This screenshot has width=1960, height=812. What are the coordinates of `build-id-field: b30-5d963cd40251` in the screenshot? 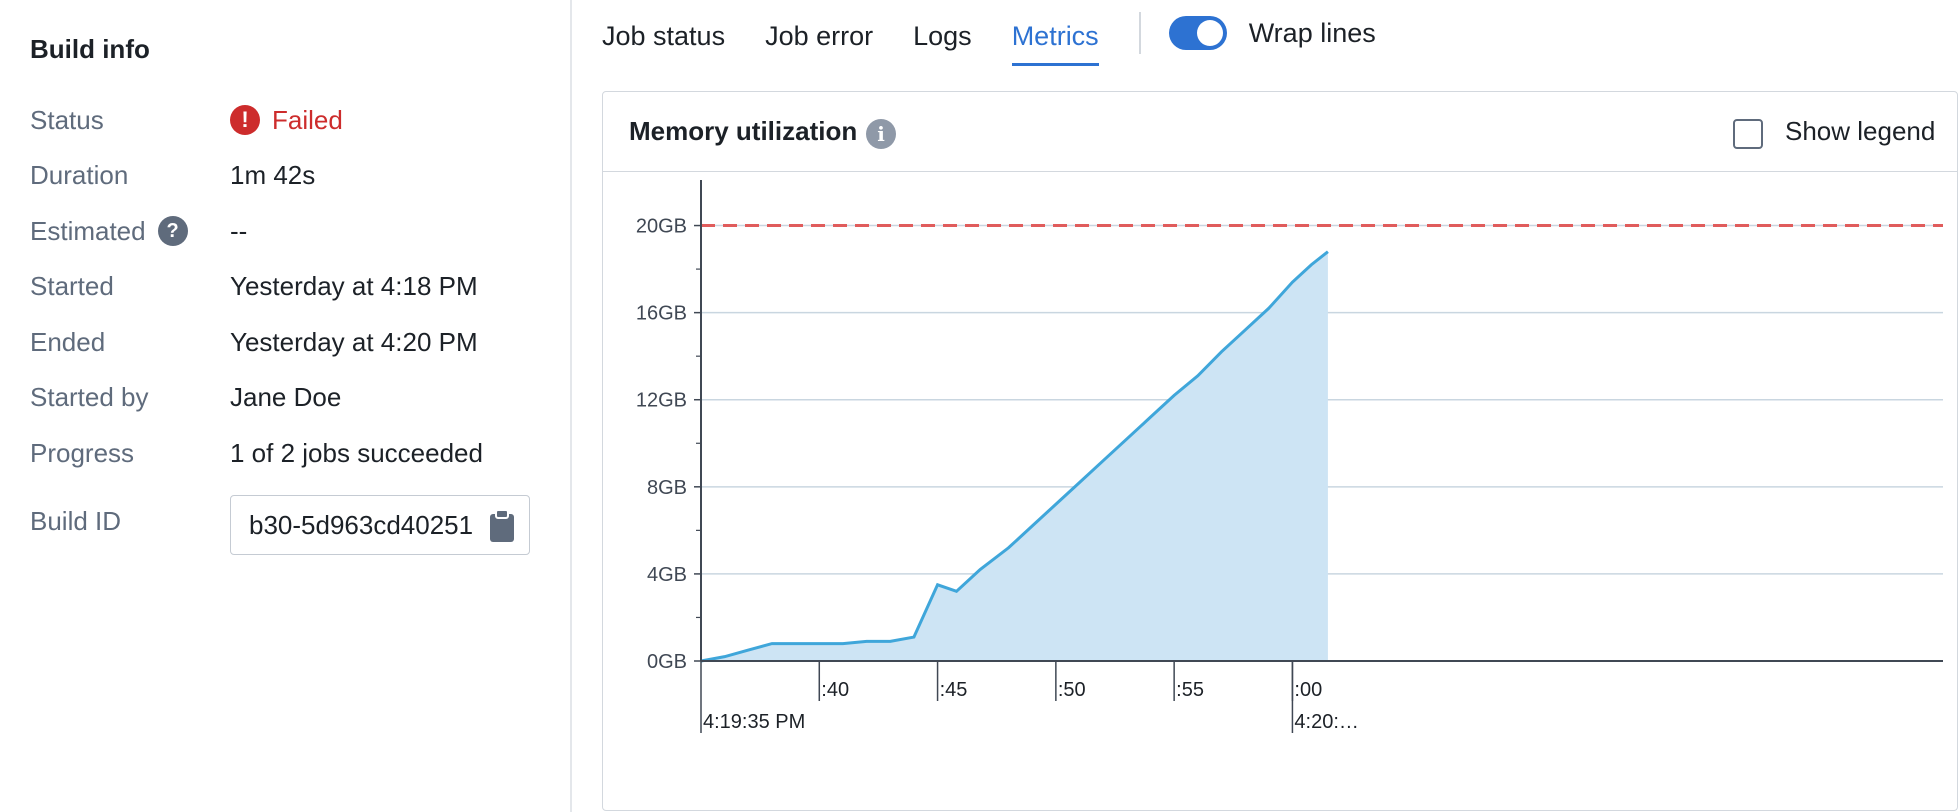 It's located at (380, 525).